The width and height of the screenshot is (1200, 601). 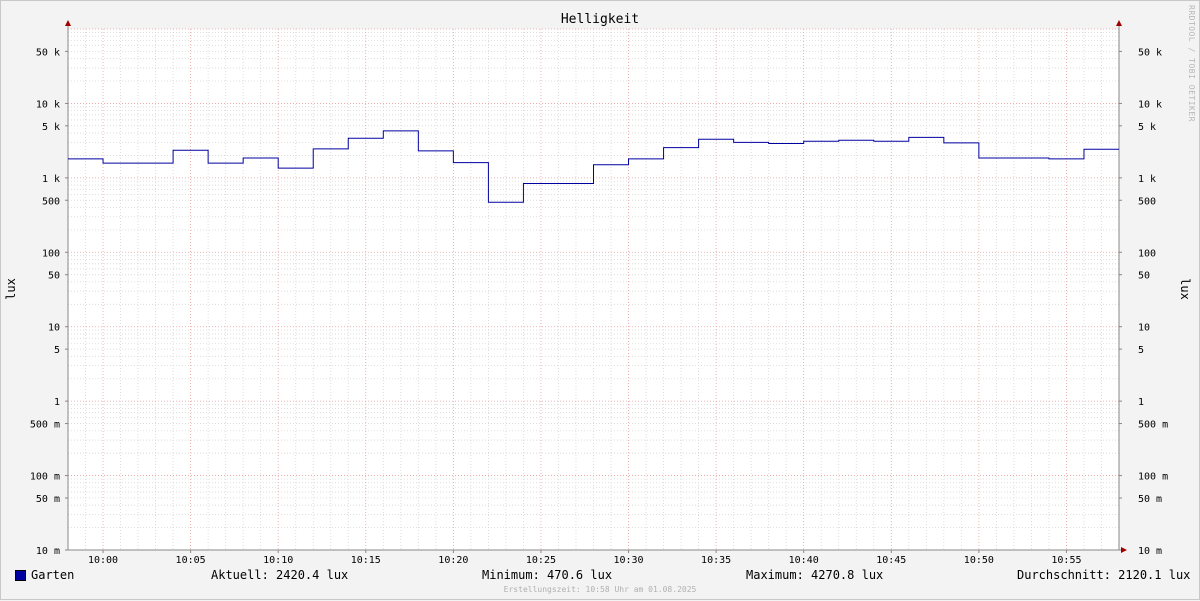 What do you see at coordinates (45, 425) in the screenshot?
I see `y-tick-label-left: 500 m` at bounding box center [45, 425].